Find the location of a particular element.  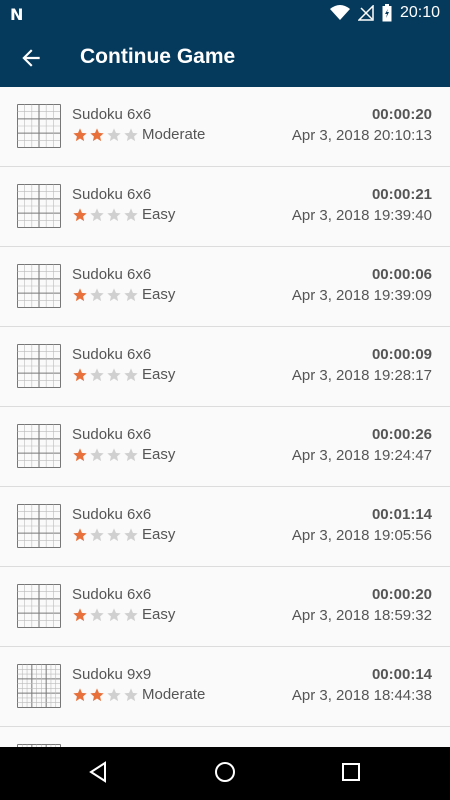

elapsed-time: 00:00:14 is located at coordinates (401, 674).